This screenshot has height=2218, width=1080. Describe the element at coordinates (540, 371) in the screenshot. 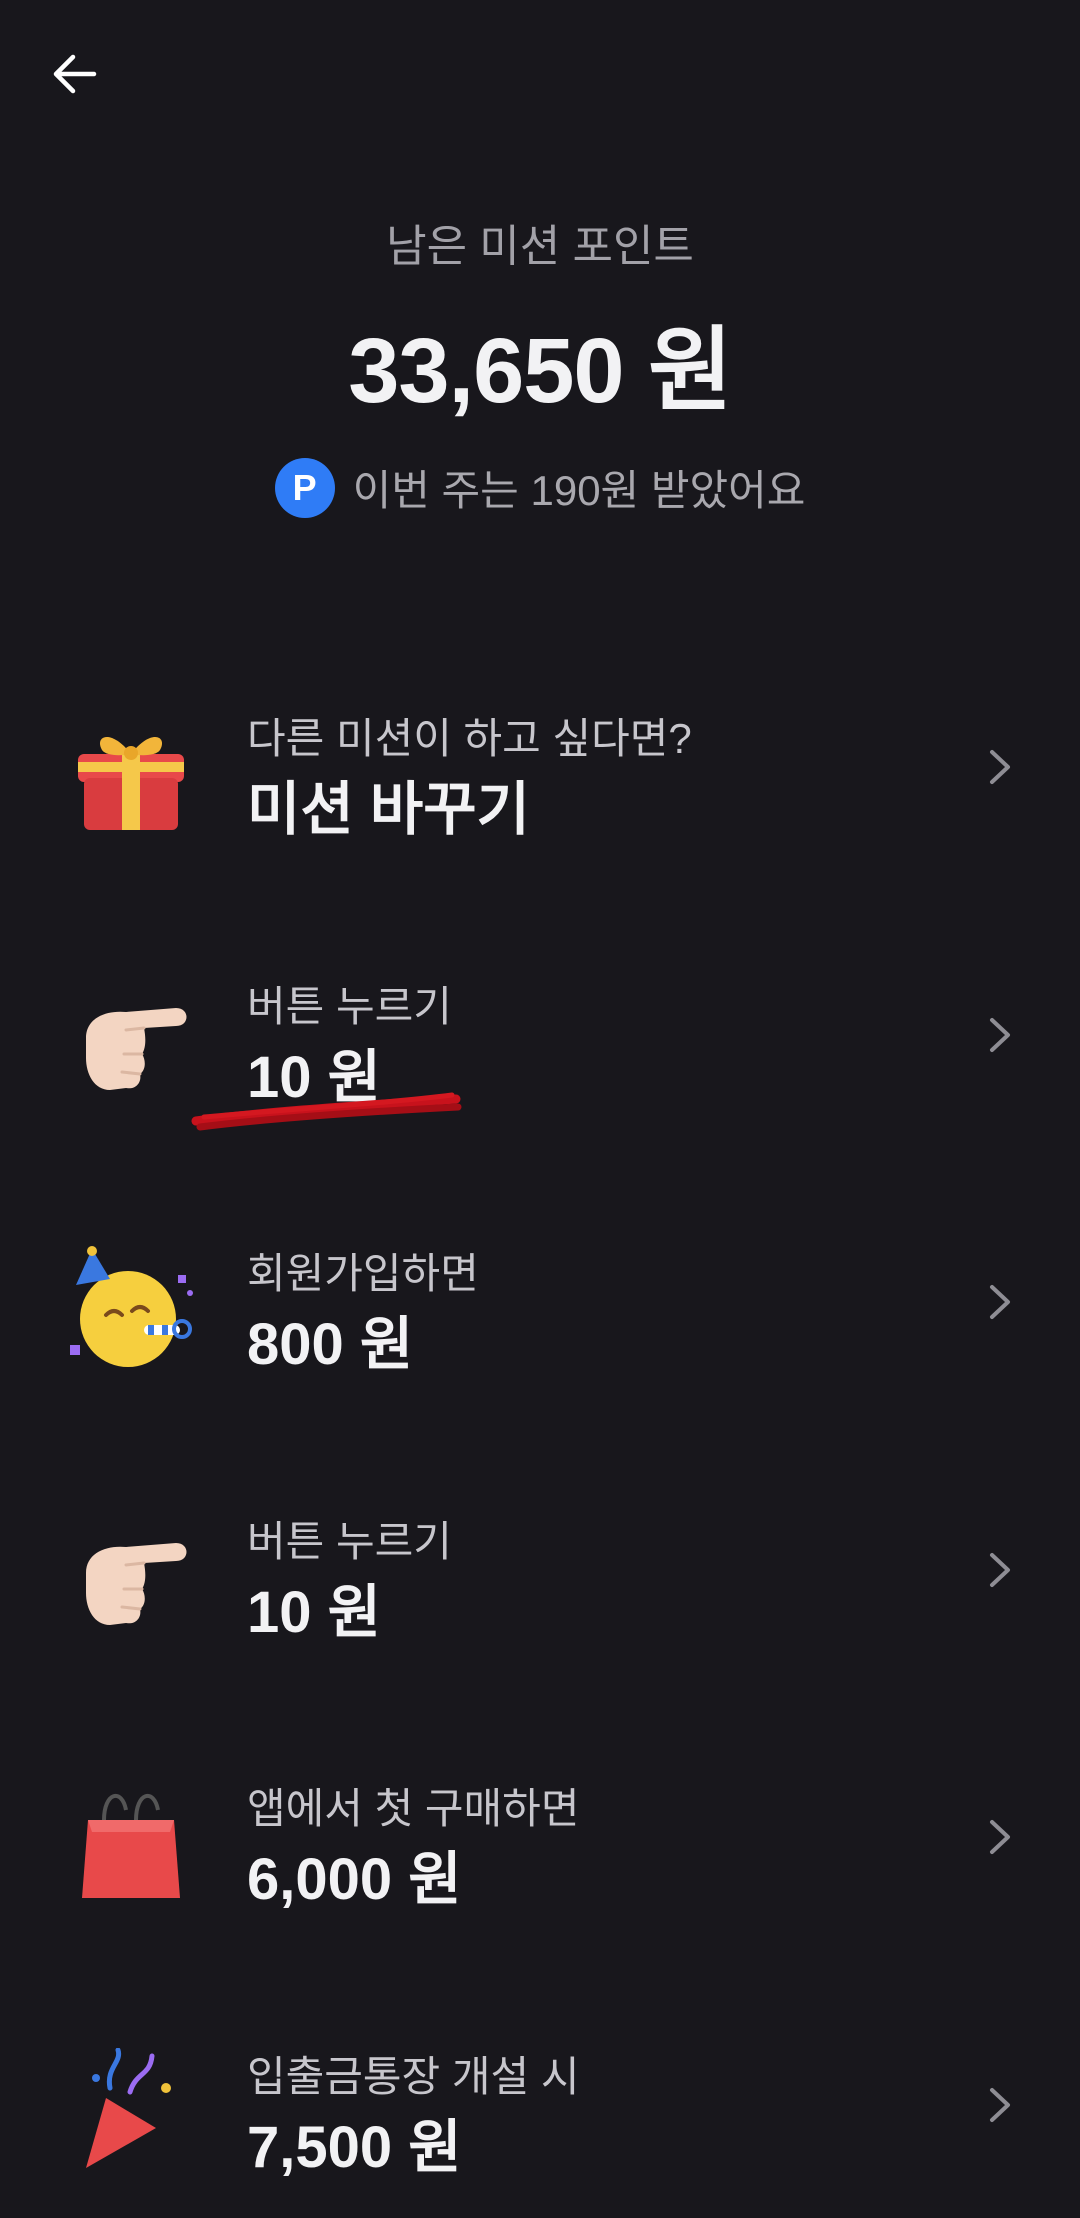

I see `remaining-points-amount: 33,650 원` at that location.